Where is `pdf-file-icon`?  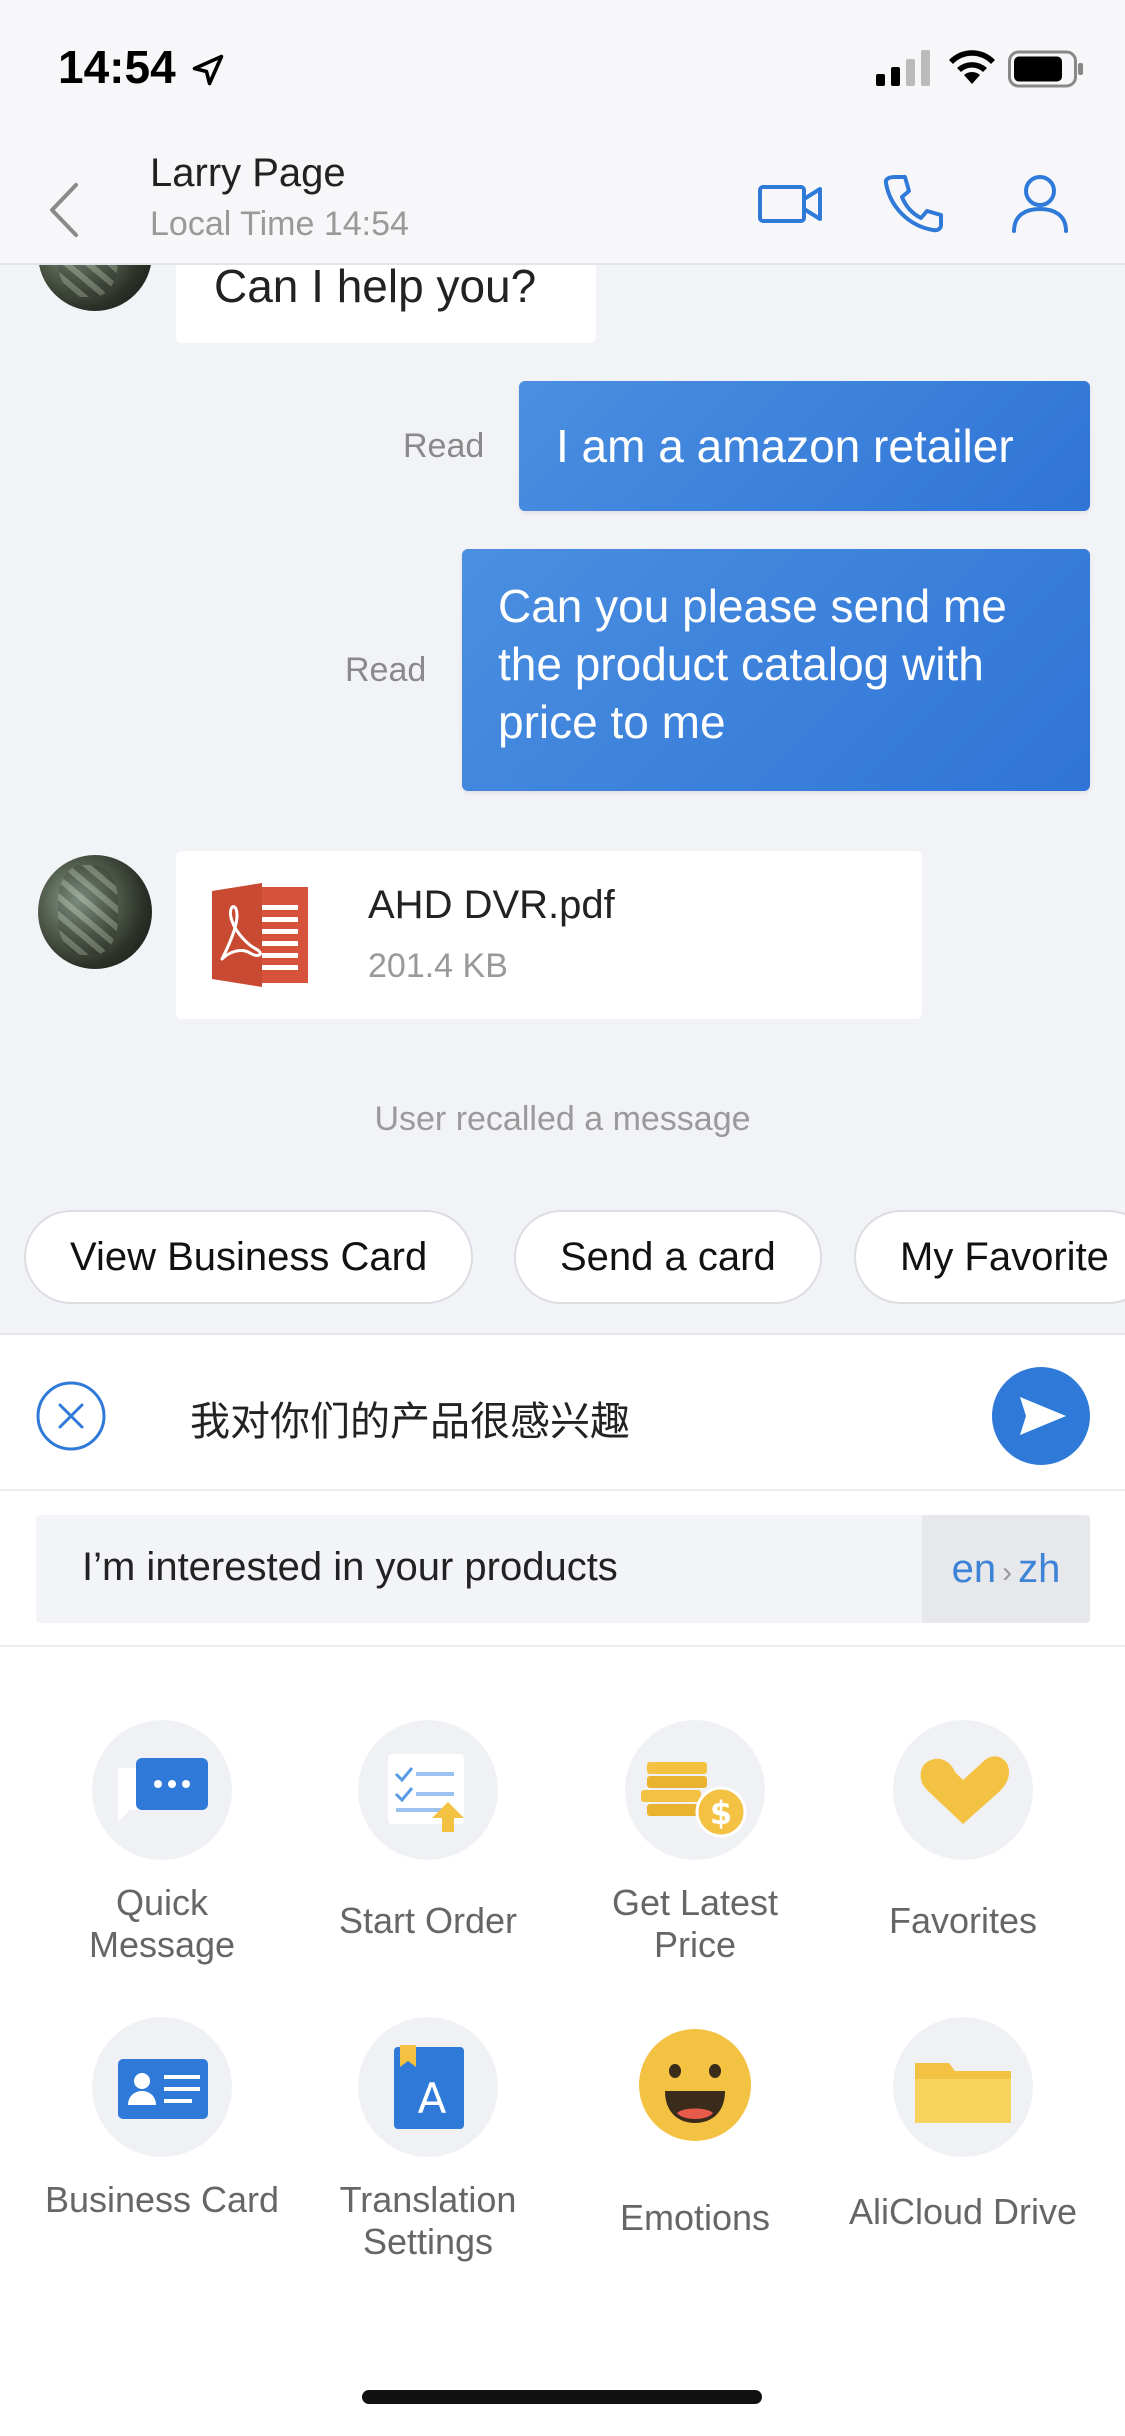 pdf-file-icon is located at coordinates (260, 935).